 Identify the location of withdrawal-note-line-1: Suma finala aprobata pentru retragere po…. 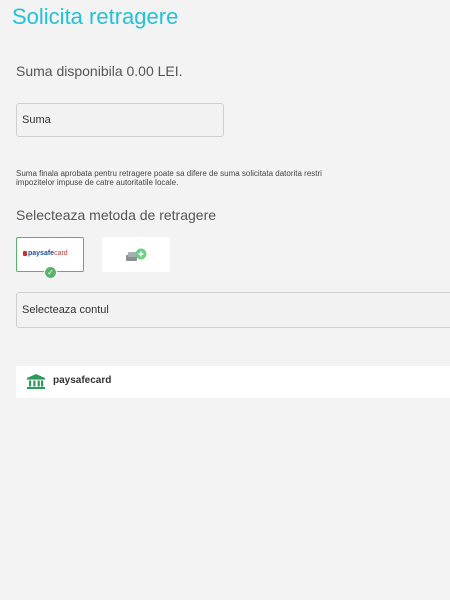
(169, 173).